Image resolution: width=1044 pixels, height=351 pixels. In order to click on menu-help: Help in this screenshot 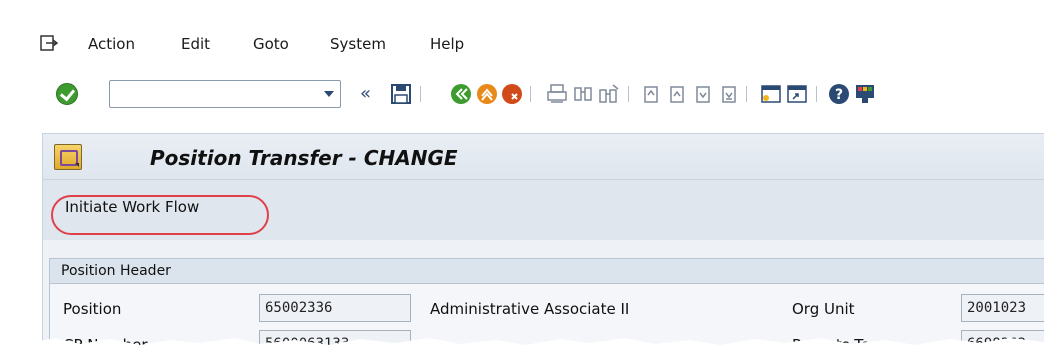, I will do `click(447, 44)`.